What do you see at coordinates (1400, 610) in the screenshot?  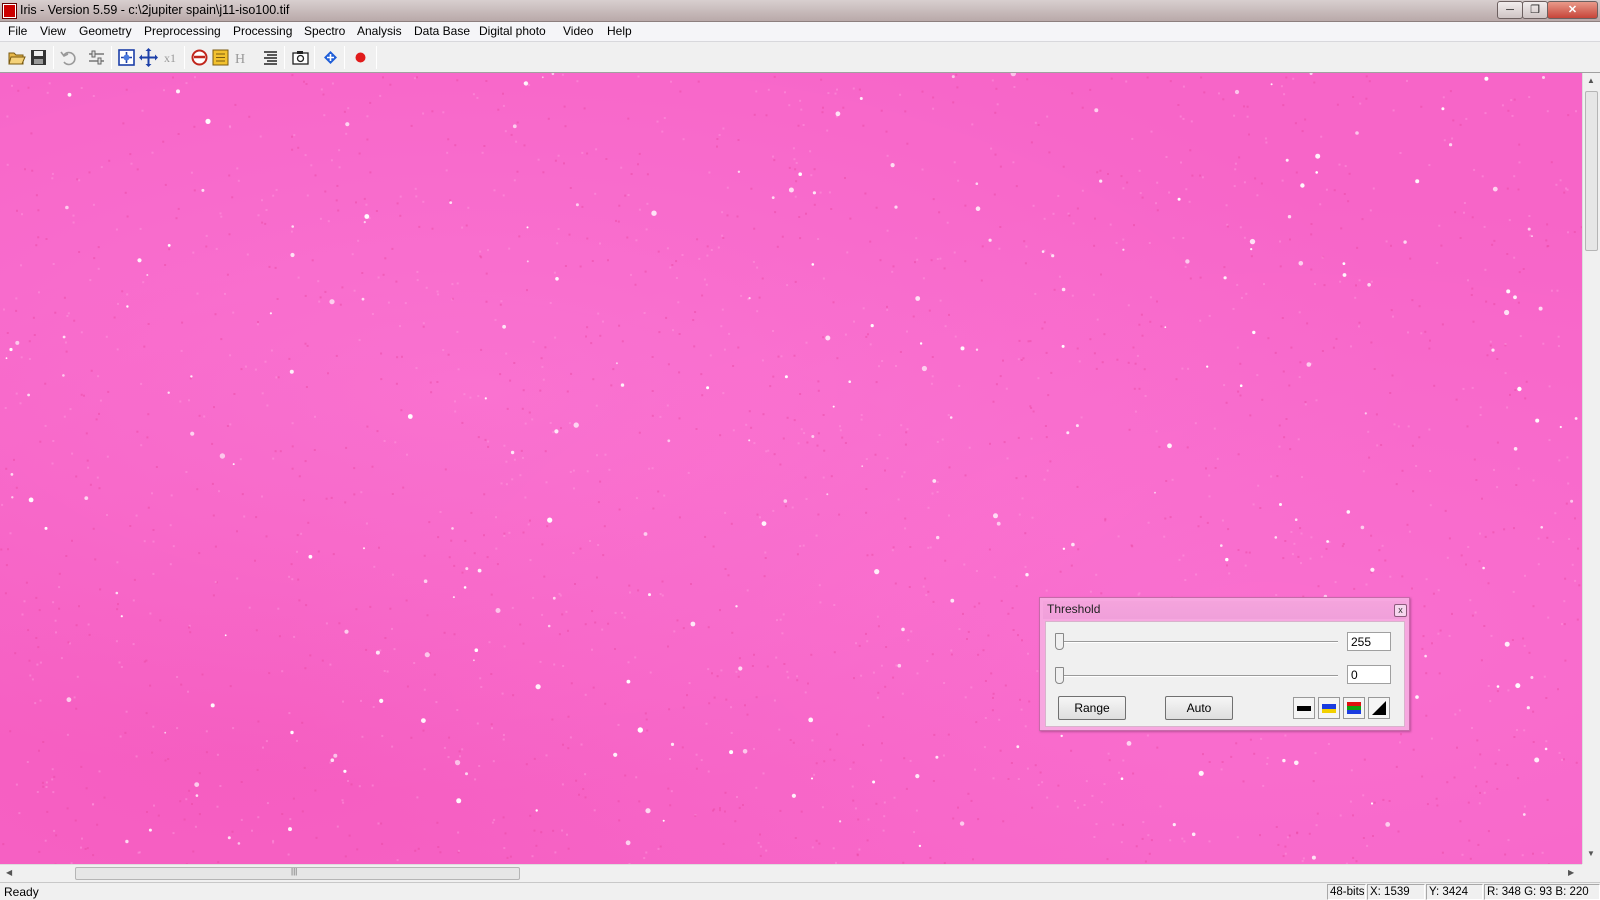 I see `threshold-close-button: x` at bounding box center [1400, 610].